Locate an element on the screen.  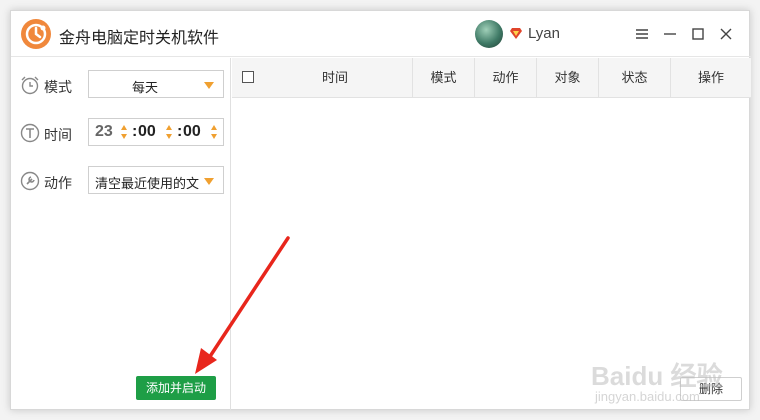
title-bar: 金舟电脑定时关机软件 Lyan is located at coordinates (381, 34).